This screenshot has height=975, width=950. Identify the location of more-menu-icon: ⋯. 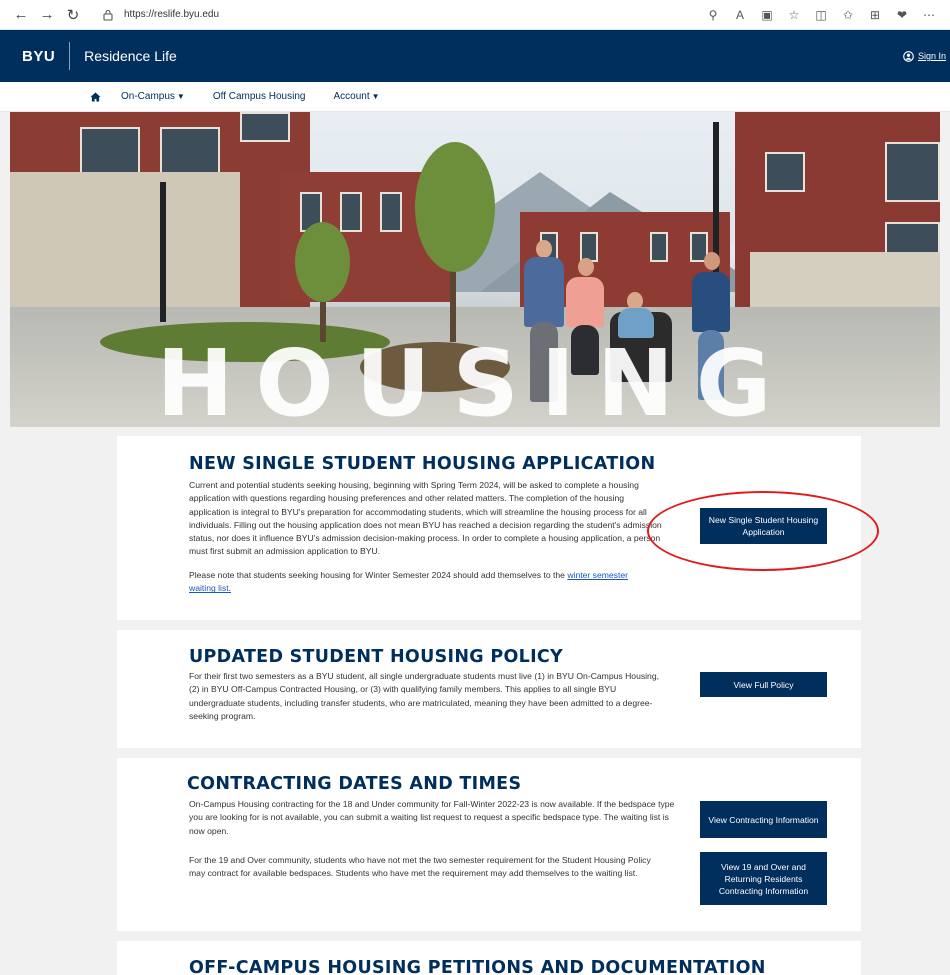
(929, 15).